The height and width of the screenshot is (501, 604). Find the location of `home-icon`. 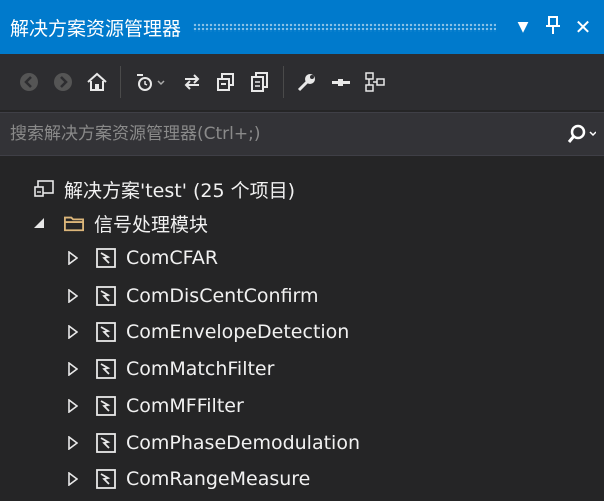

home-icon is located at coordinates (97, 82).